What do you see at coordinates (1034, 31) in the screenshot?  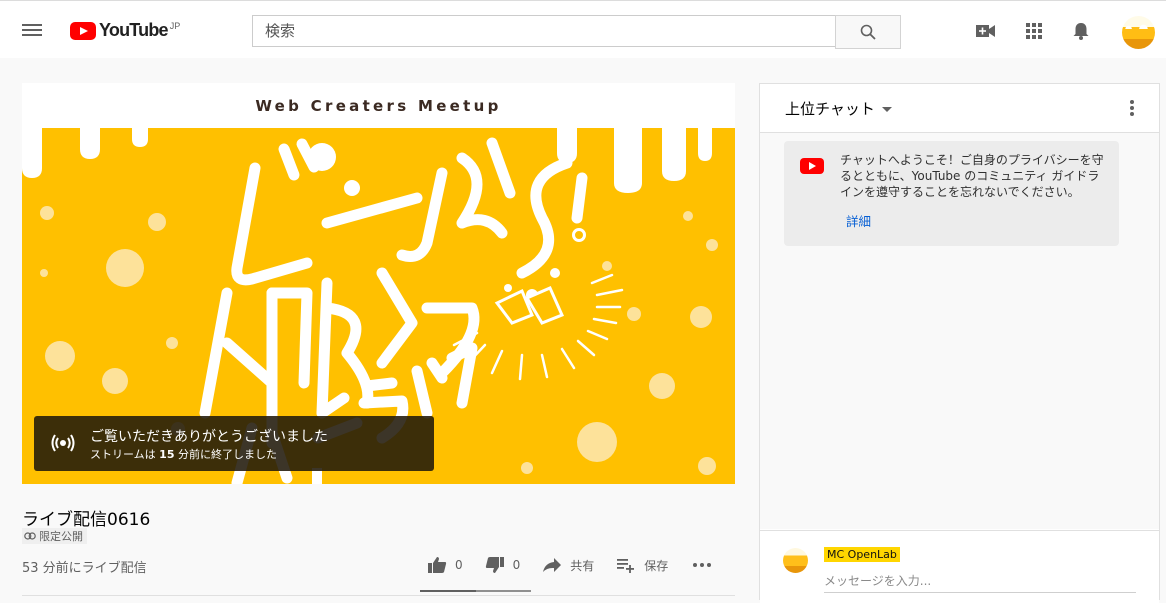 I see `apps-grid-icon` at bounding box center [1034, 31].